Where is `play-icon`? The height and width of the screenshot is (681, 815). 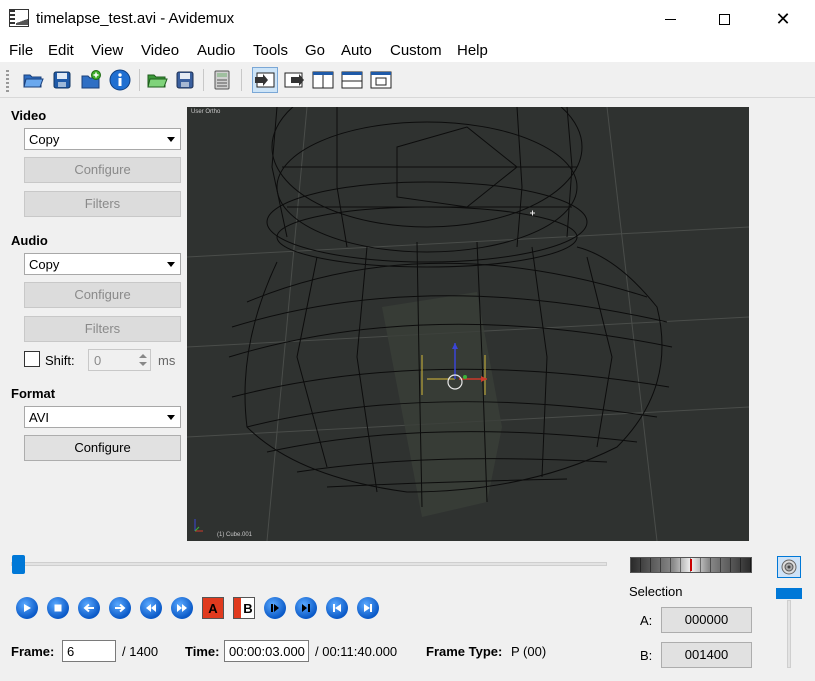 play-icon is located at coordinates (27, 608).